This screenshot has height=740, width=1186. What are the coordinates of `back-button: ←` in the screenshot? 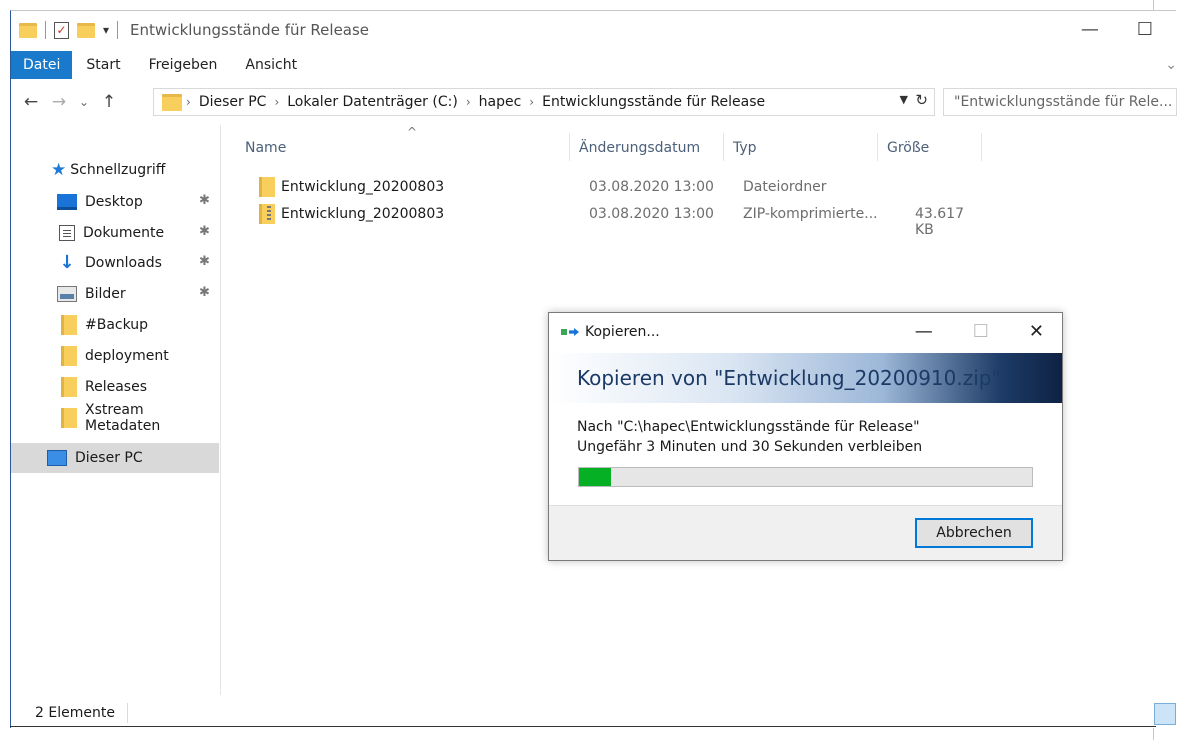 It's located at (31, 102).